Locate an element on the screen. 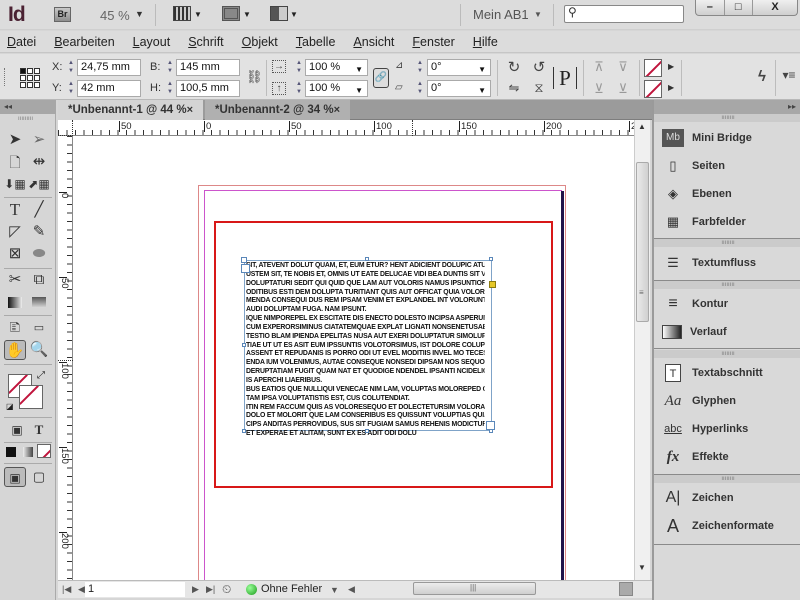 Image resolution: width=800 pixels, height=600 pixels. fill-menu-arrow-icon: ▶ is located at coordinates (671, 66).